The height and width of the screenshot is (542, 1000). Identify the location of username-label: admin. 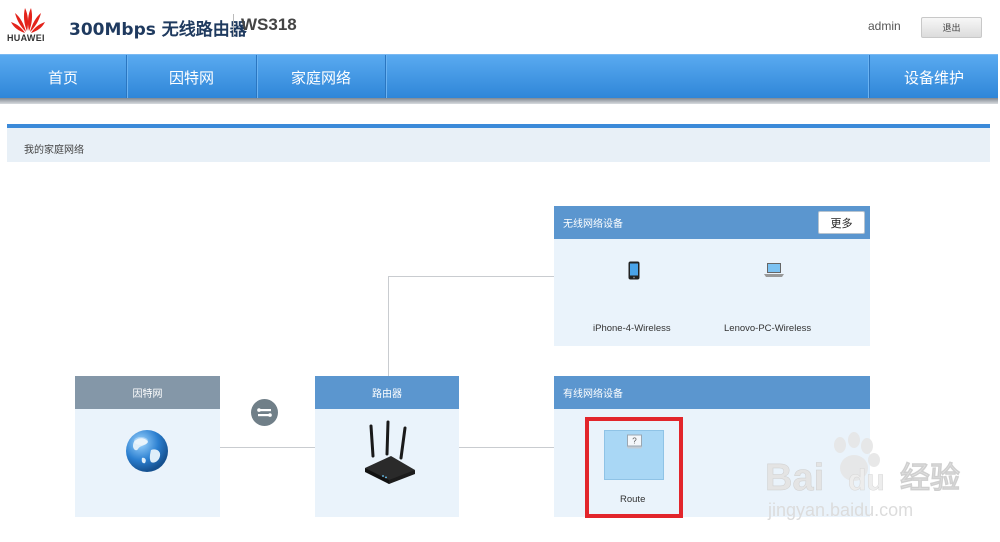
(884, 26).